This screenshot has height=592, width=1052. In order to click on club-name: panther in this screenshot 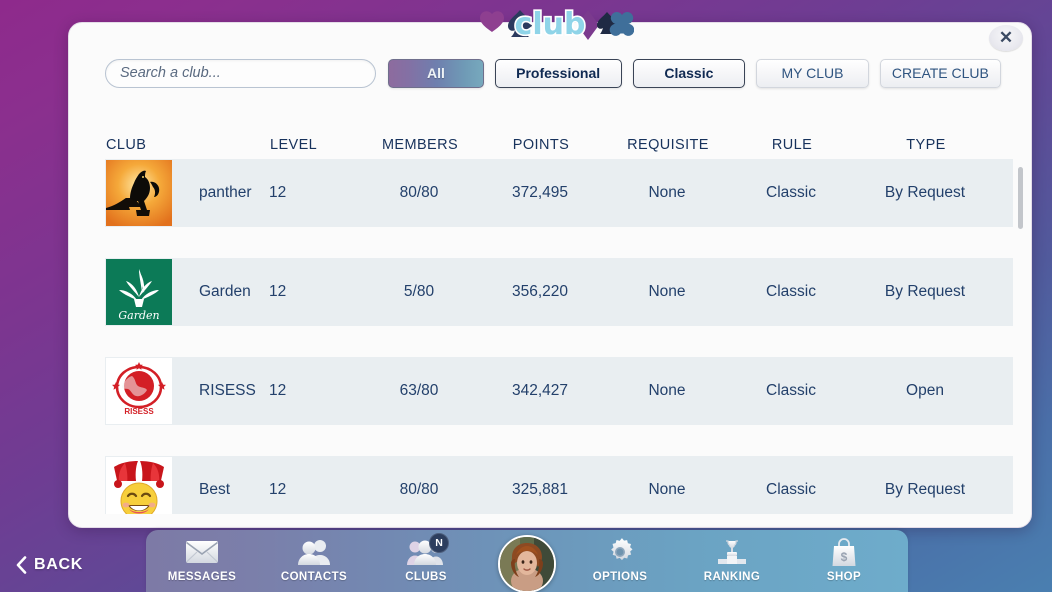, I will do `click(225, 192)`.